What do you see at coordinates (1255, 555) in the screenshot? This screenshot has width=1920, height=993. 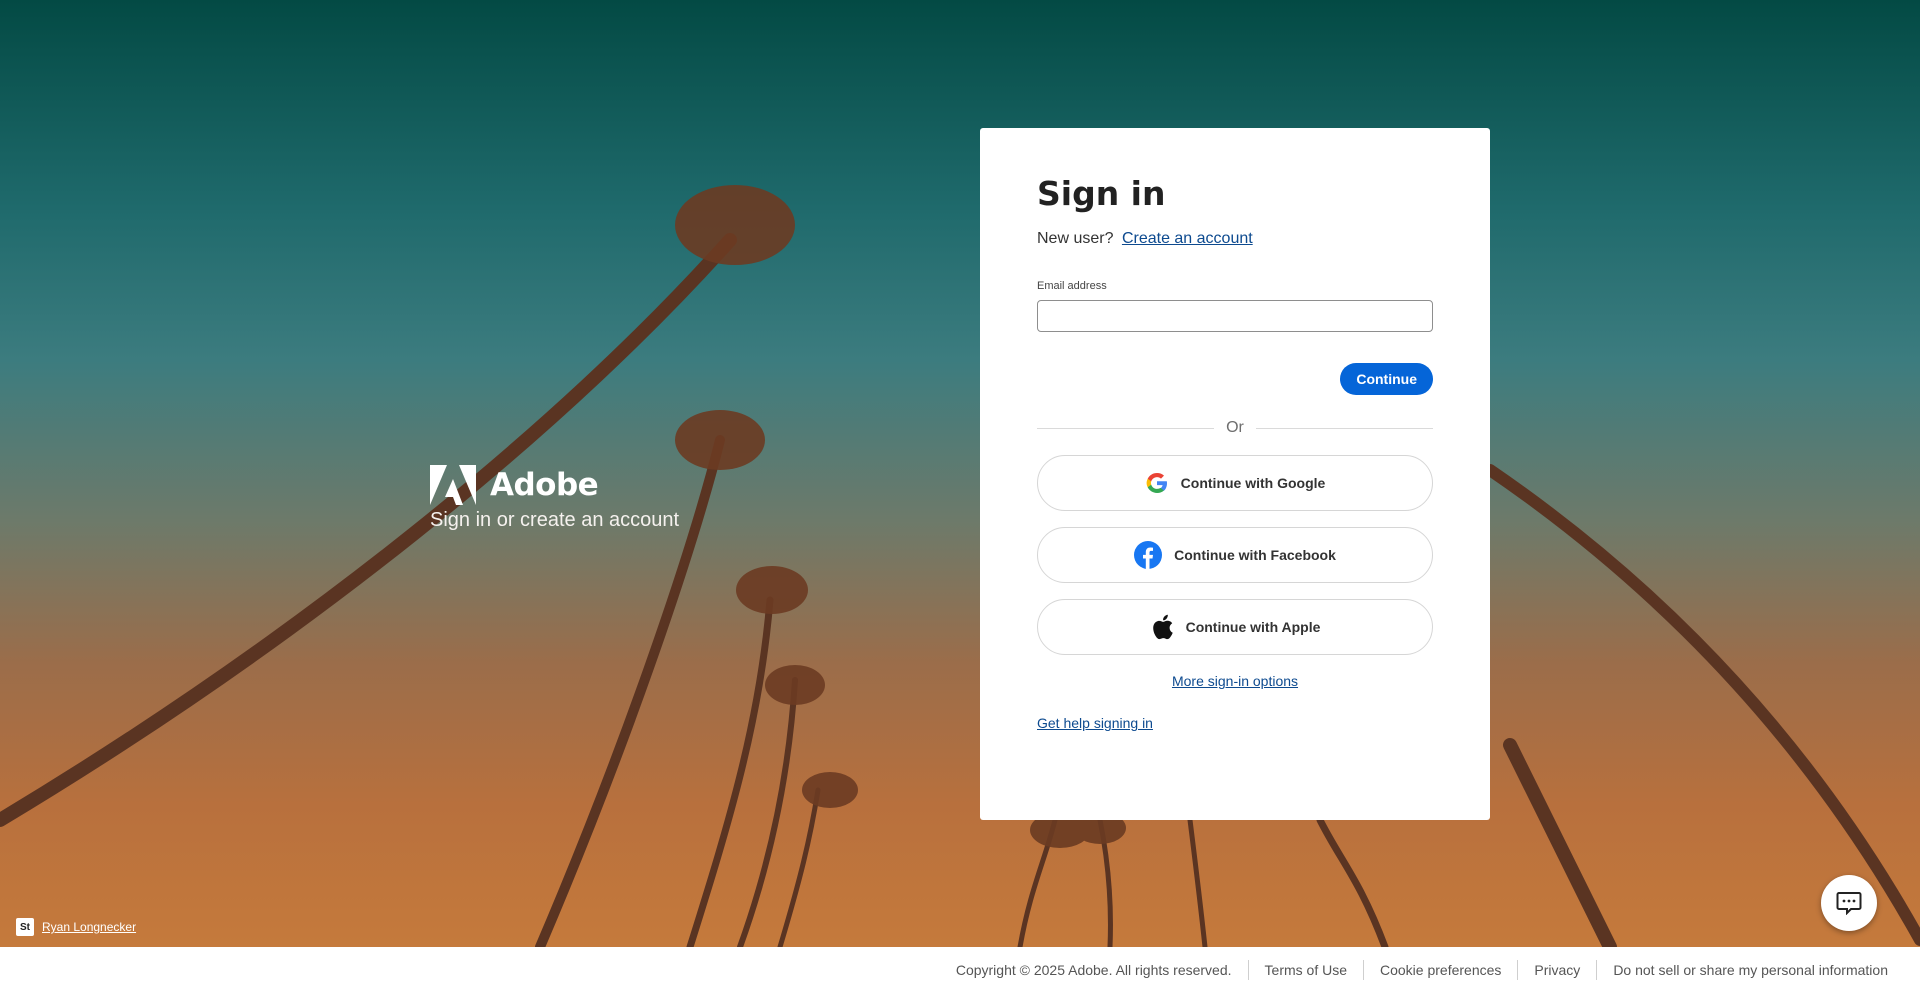 I see `facebook-signin-label: Continue with Facebook` at bounding box center [1255, 555].